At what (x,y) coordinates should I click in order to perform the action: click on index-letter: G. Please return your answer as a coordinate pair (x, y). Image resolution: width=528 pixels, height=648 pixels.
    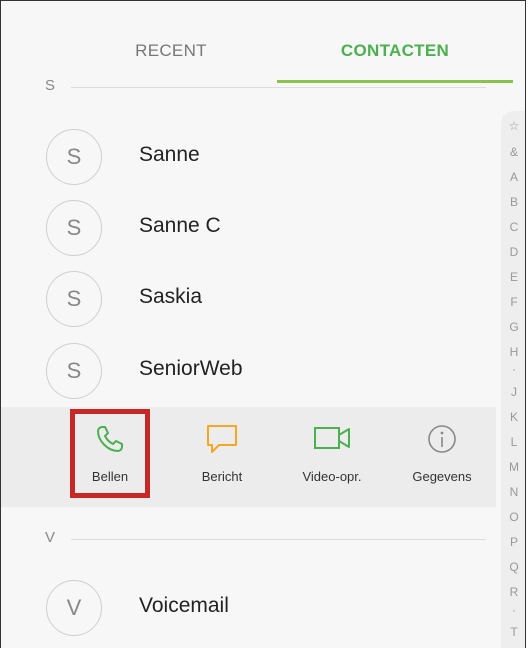
    Looking at the image, I should click on (513, 327).